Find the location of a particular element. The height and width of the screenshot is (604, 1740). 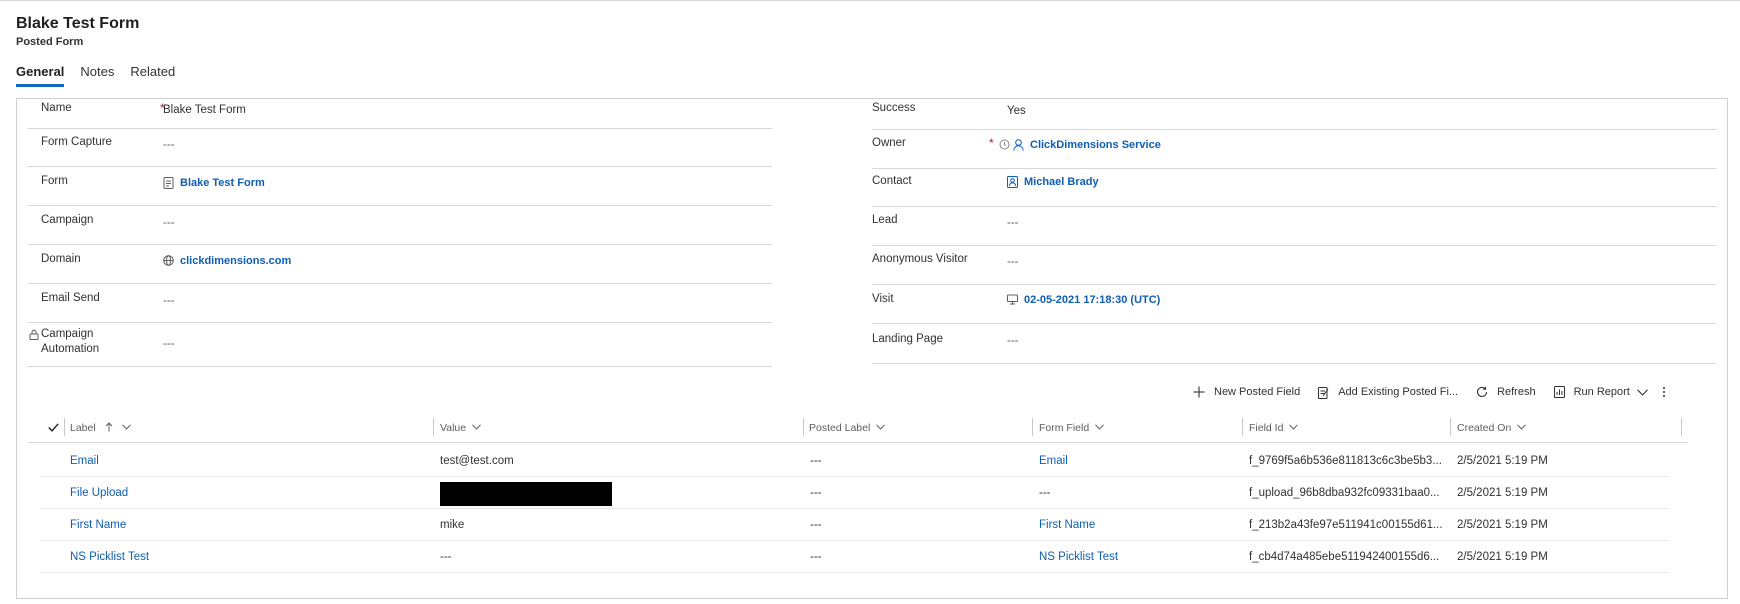

tab-general: General is located at coordinates (40, 75).